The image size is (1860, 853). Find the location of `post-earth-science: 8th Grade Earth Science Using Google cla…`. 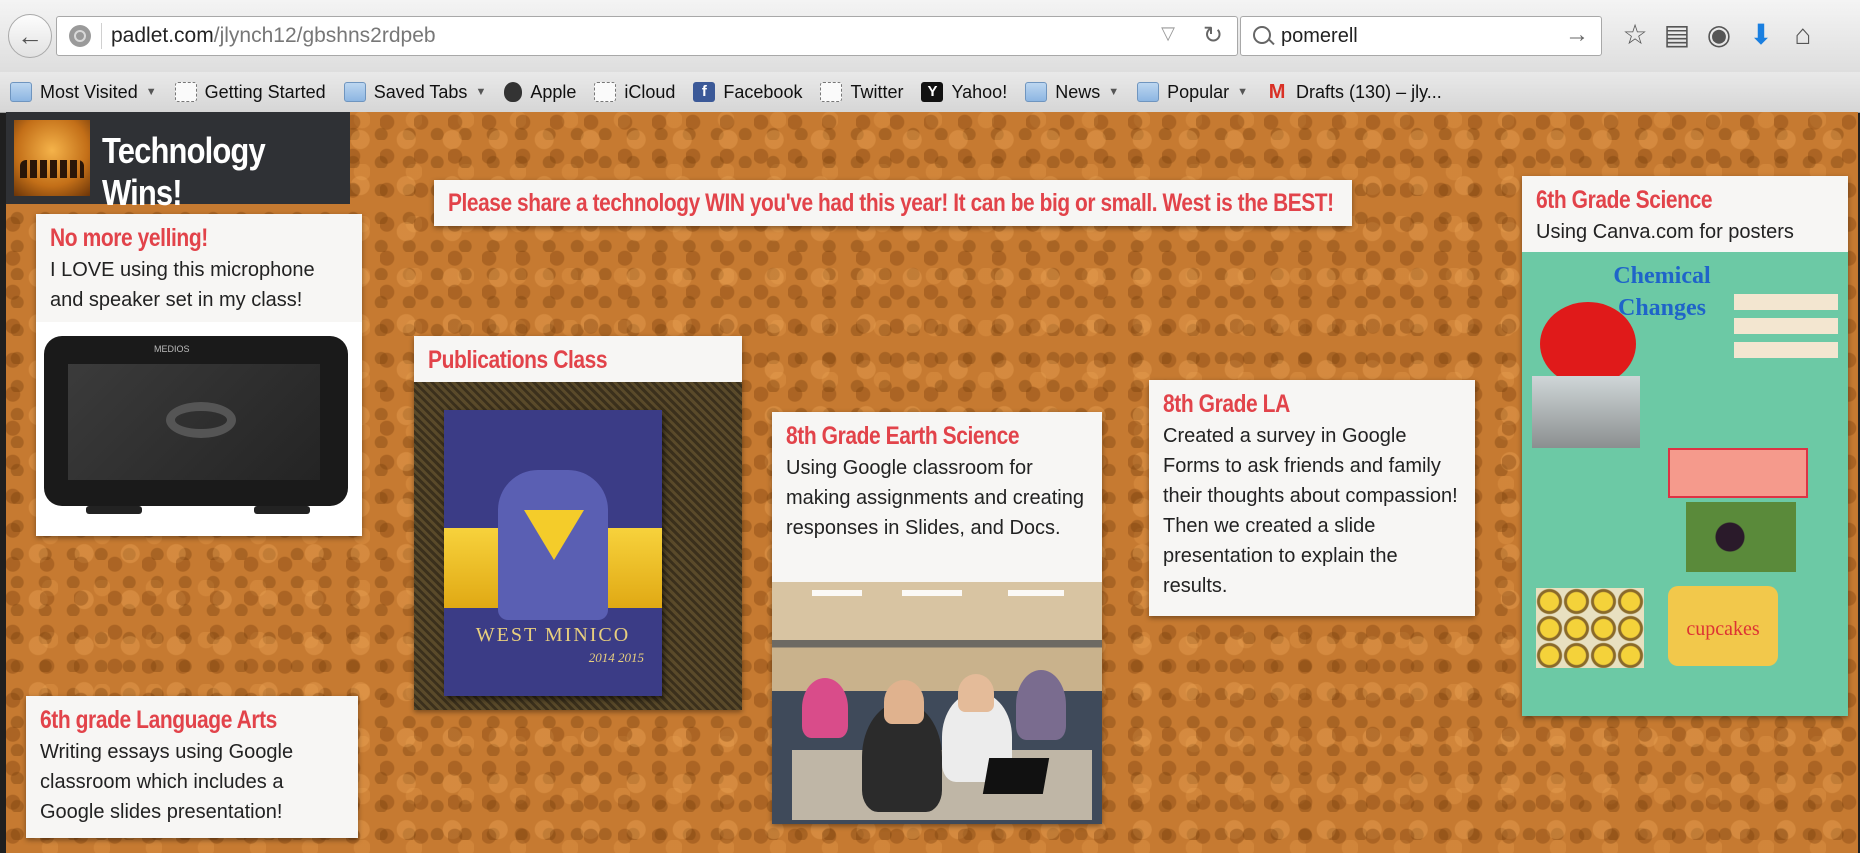

post-earth-science: 8th Grade Earth Science Using Google cla… is located at coordinates (937, 618).